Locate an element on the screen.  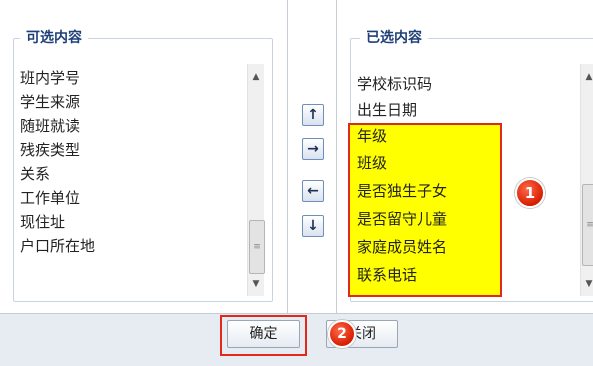
available-scrollbar: ▲ ≡ ▼ is located at coordinates (256, 180).